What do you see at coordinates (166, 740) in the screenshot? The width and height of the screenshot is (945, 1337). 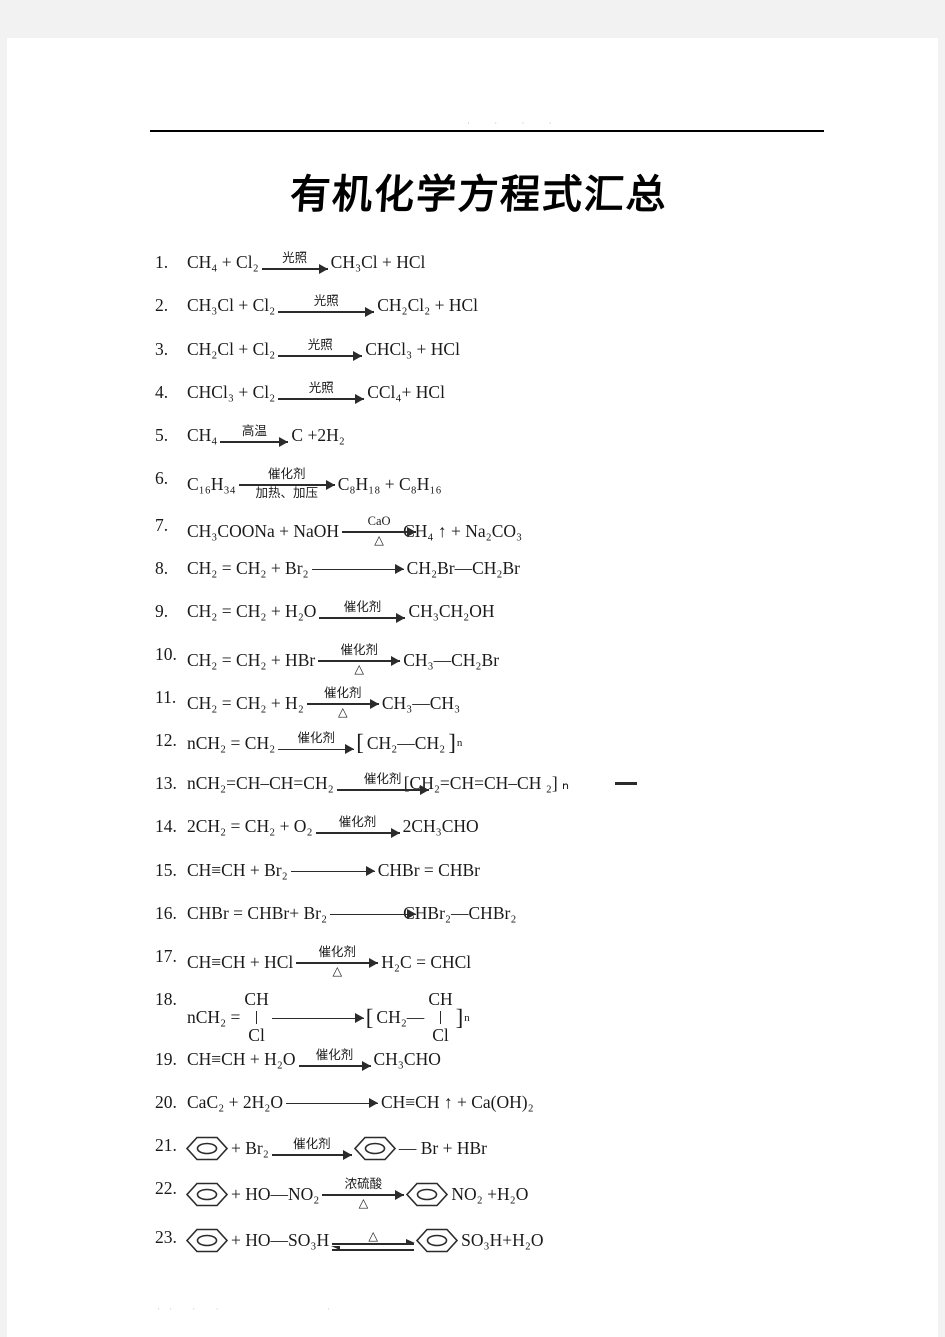 I see `equation-number: 12.` at bounding box center [166, 740].